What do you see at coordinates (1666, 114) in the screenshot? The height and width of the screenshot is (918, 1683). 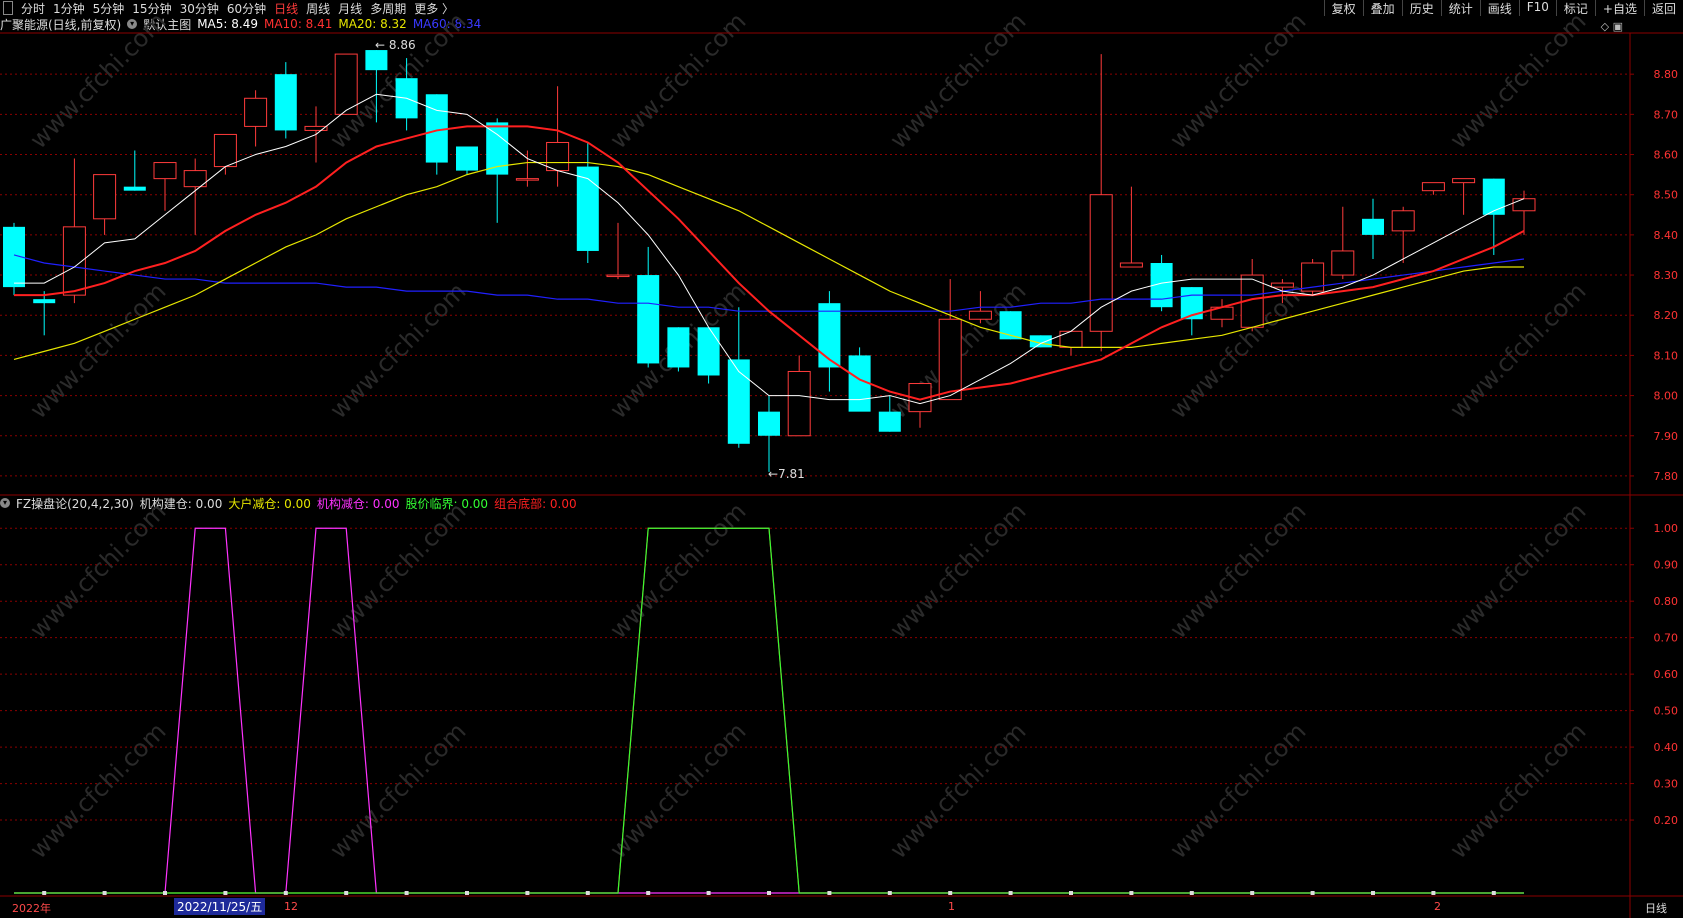 I see `main-ylabel-9: 8.70` at bounding box center [1666, 114].